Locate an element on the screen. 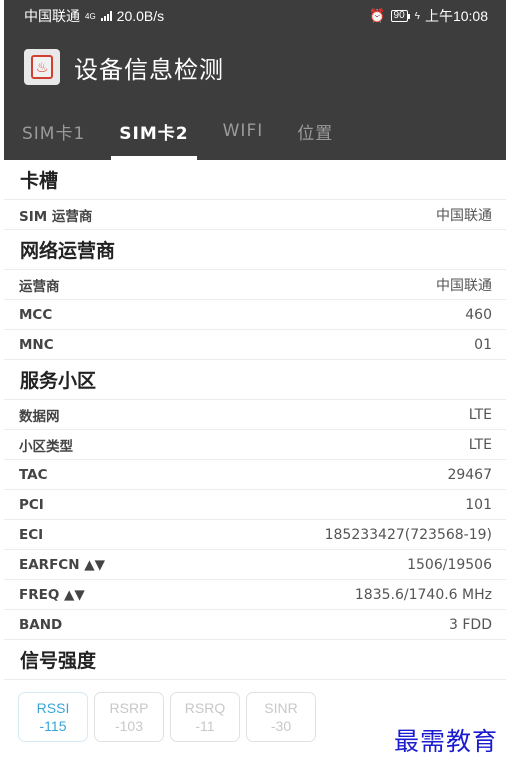  info-row: EARFCN ▲▼ 1506/19506 is located at coordinates (255, 565).